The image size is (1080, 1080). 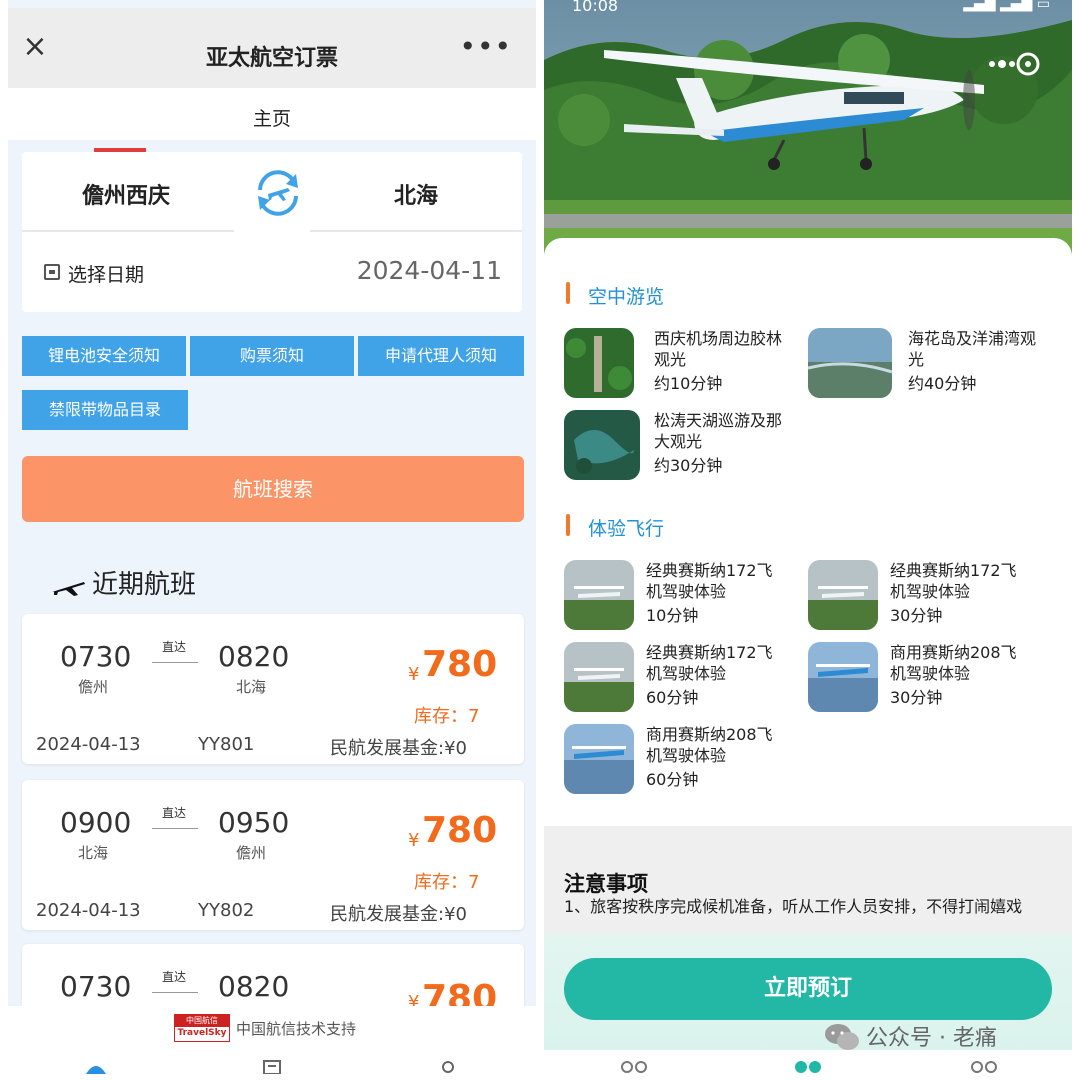 I want to click on tour-name: 西庆机场周边胶林观光, so click(x=718, y=349).